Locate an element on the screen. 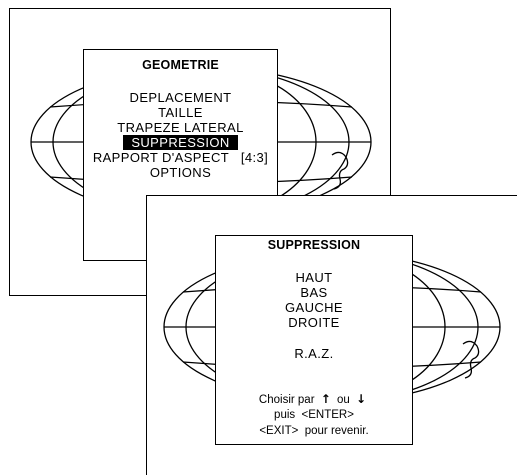 This screenshot has height=475, width=517. suppression-menu-items: HAUT BAS GAUCHE DROITE R.A.Z. is located at coordinates (314, 315).